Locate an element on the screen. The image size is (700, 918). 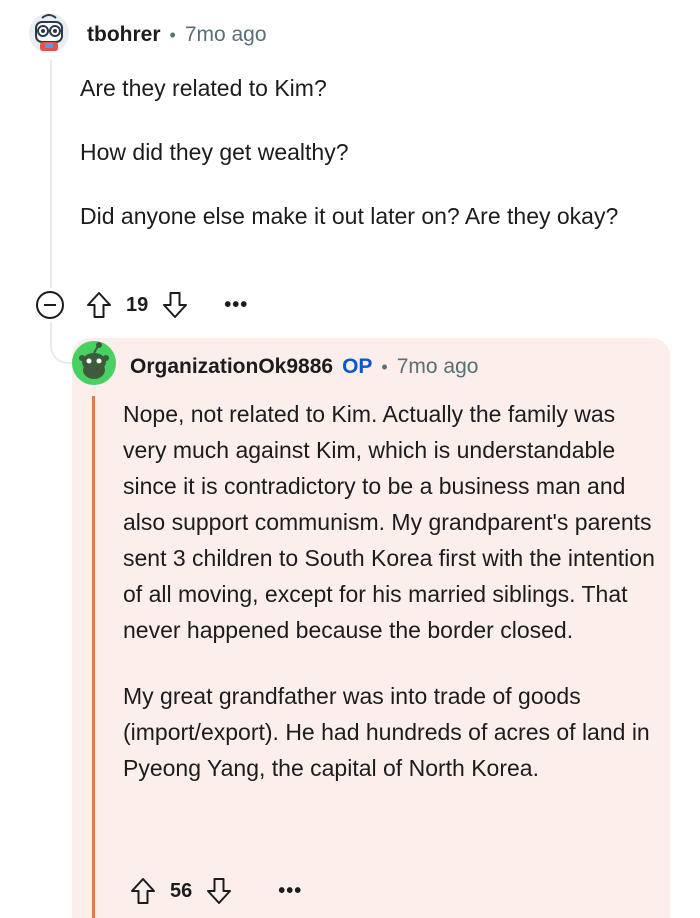
vote-group: 56 is located at coordinates (181, 891).